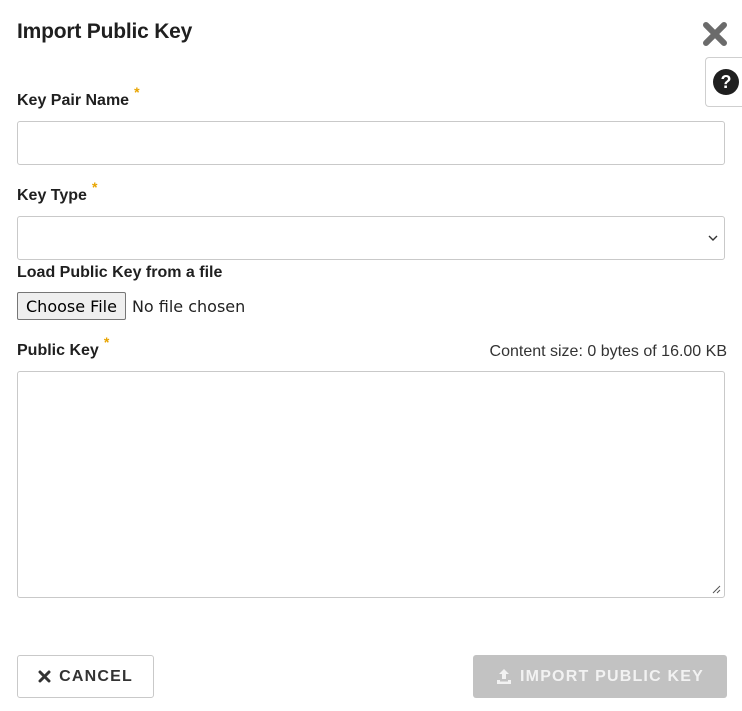  I want to click on cancel-button: CANCEL, so click(85, 676).